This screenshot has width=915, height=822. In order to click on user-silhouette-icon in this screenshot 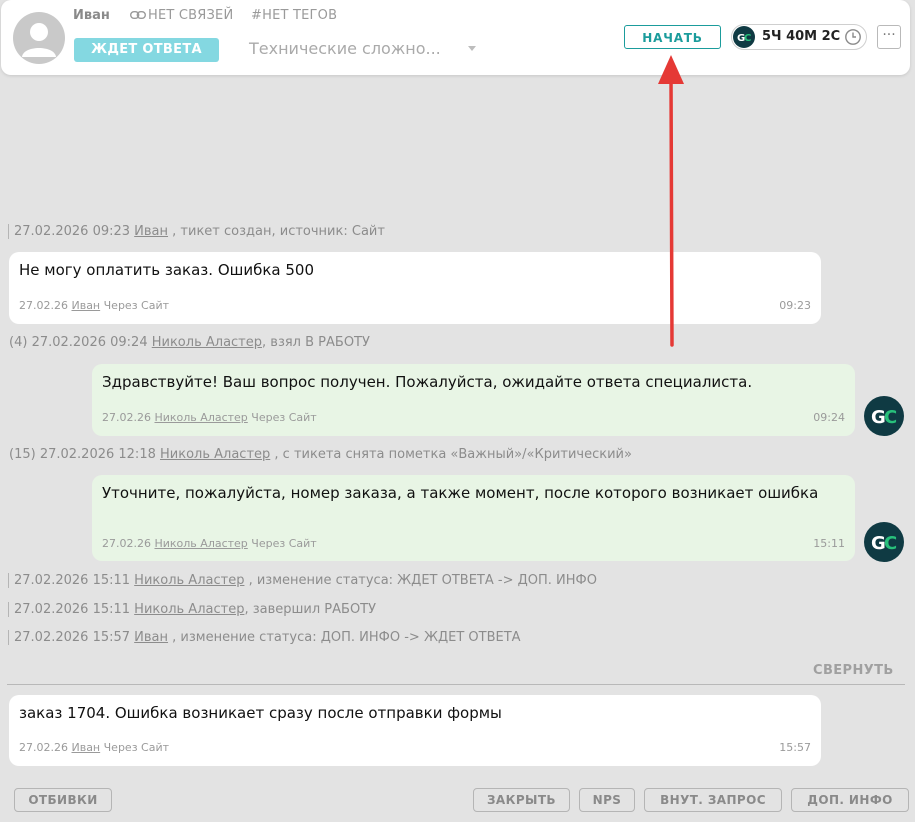, I will do `click(39, 40)`.